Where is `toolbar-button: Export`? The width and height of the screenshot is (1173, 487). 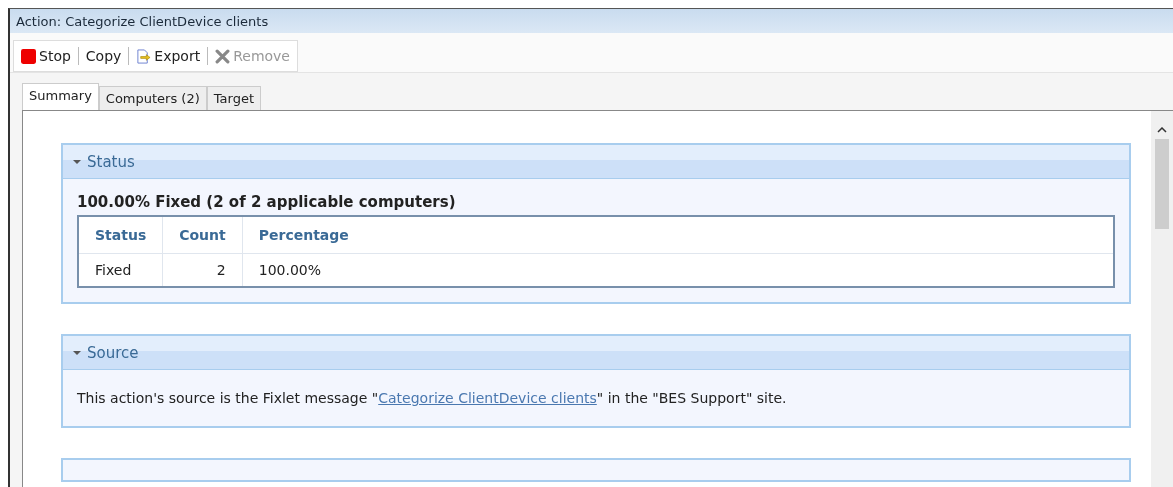
toolbar-button: Export is located at coordinates (168, 56).